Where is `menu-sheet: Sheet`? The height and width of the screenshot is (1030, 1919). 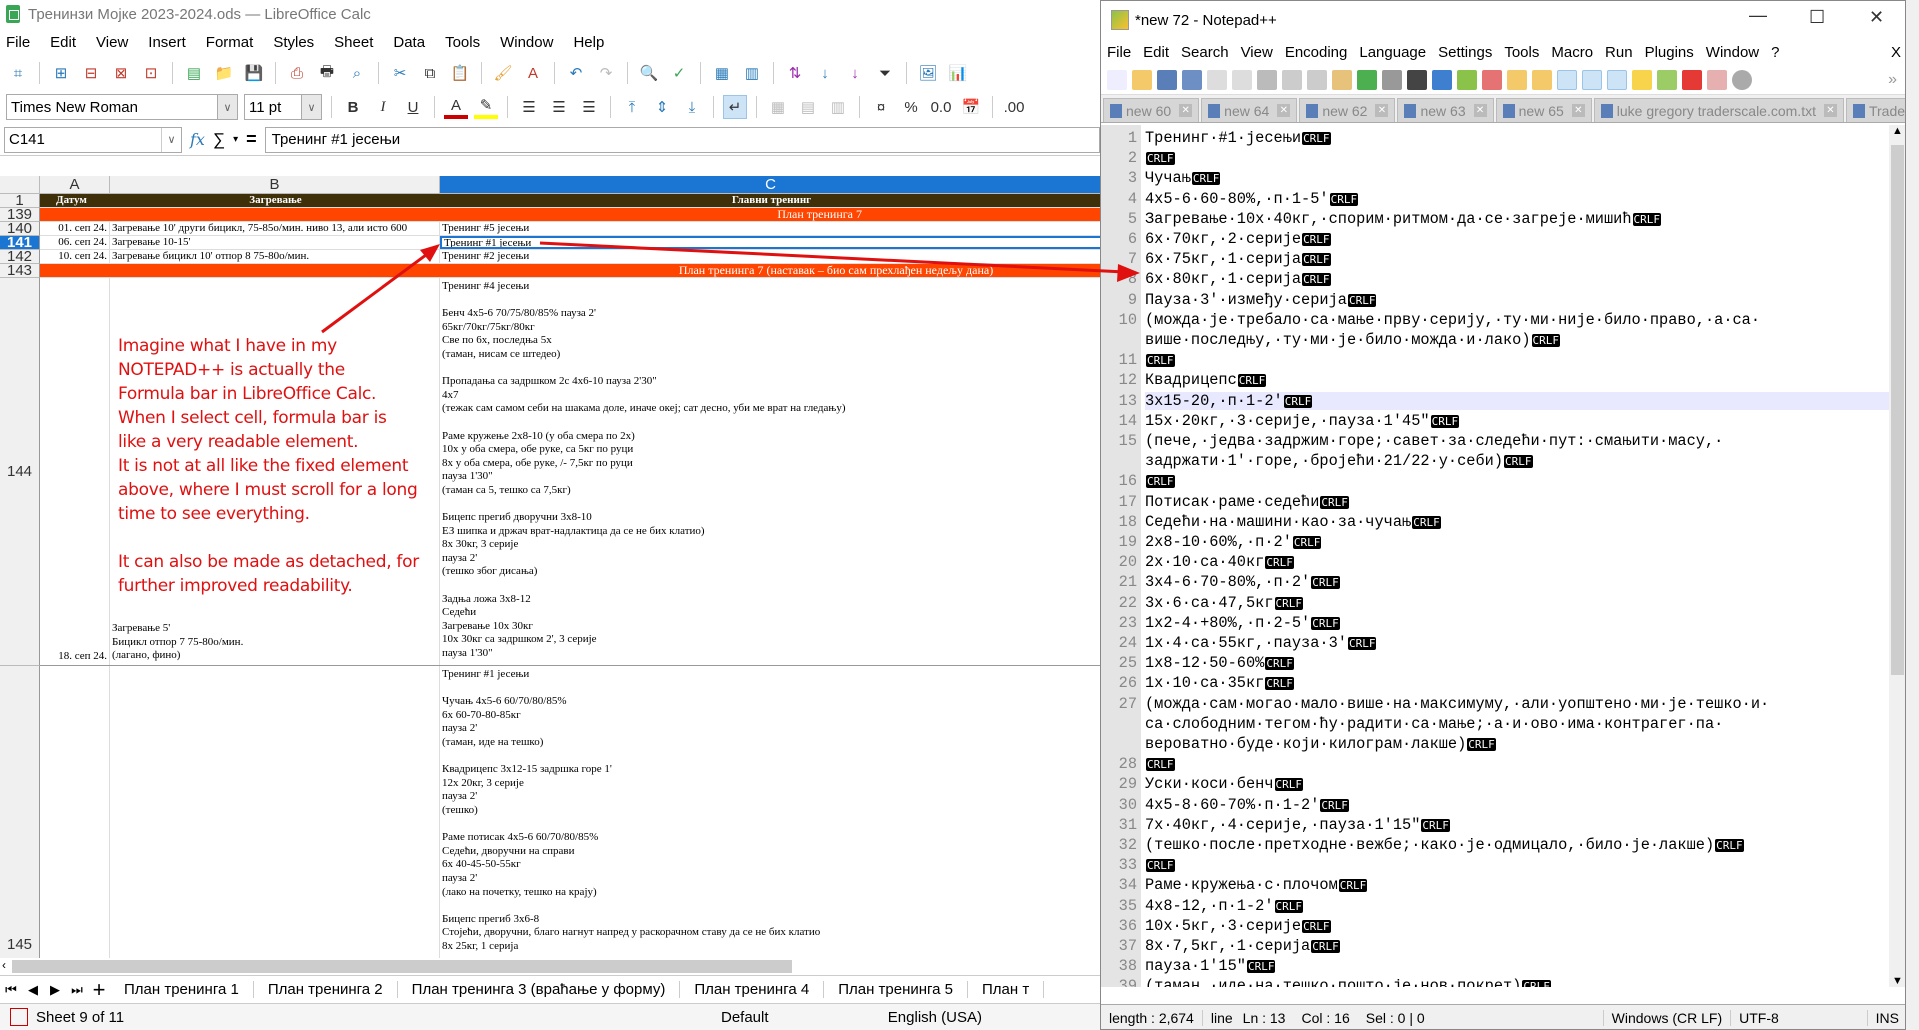
menu-sheet: Sheet is located at coordinates (353, 42).